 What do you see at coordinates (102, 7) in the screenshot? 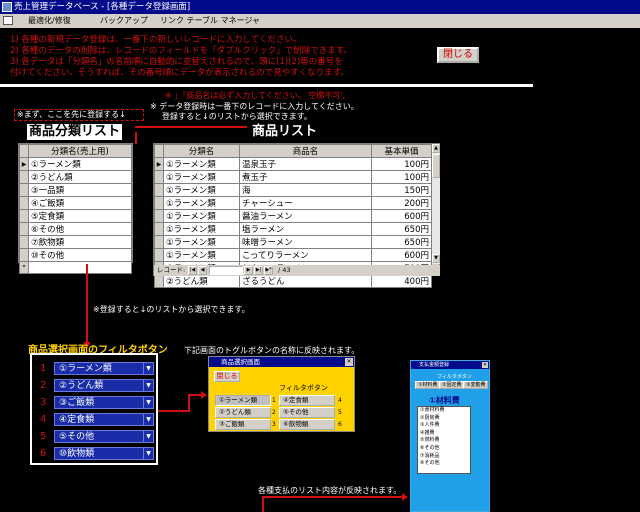
I see `window-title: 売上管理データベース - [各種データ登録画面]` at bounding box center [102, 7].